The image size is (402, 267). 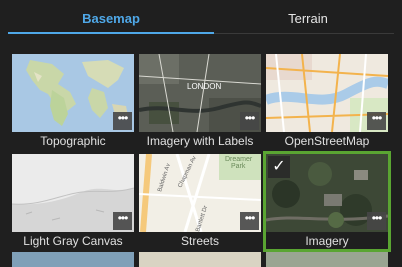 I want to click on basemap-tabs: Basemap Terrain, so click(x=201, y=18).